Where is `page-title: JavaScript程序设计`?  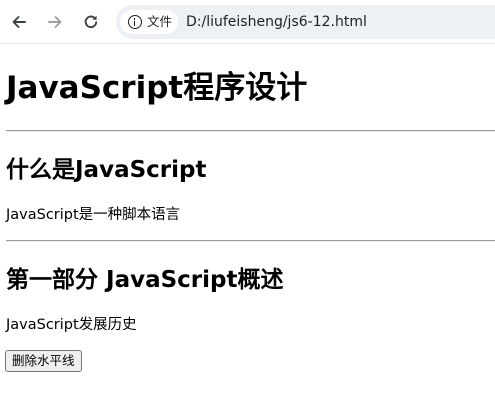 page-title: JavaScript程序设计 is located at coordinates (157, 88).